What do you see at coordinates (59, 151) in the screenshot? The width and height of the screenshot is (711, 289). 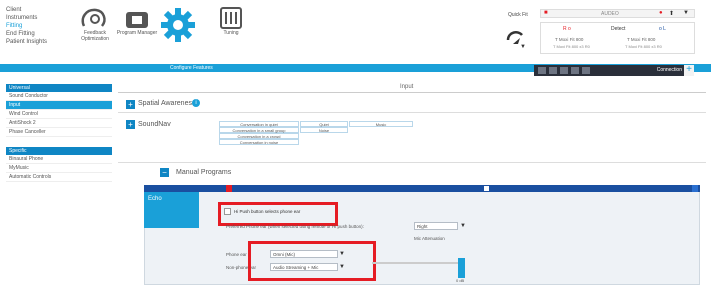 I see `sidebar-specific-header: Specific` at bounding box center [59, 151].